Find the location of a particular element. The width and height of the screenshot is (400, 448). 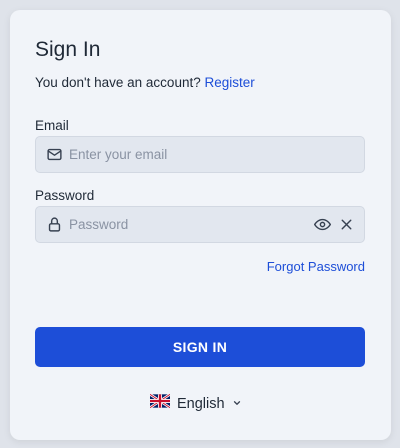

account-prompt-text: You don't have an account? is located at coordinates (118, 82).